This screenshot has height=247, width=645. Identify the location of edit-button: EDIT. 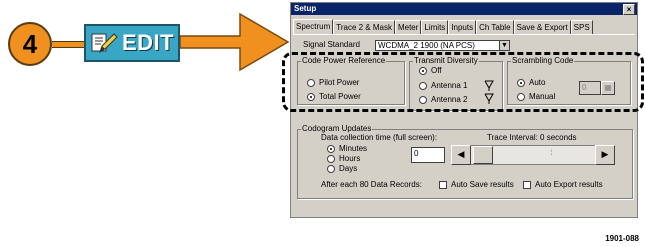
(132, 43).